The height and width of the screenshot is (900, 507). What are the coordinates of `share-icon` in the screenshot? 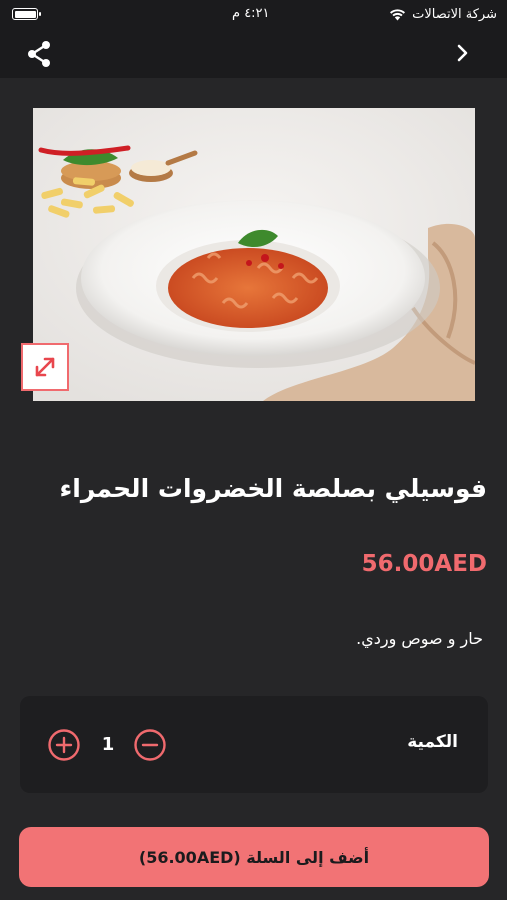 It's located at (39, 54).